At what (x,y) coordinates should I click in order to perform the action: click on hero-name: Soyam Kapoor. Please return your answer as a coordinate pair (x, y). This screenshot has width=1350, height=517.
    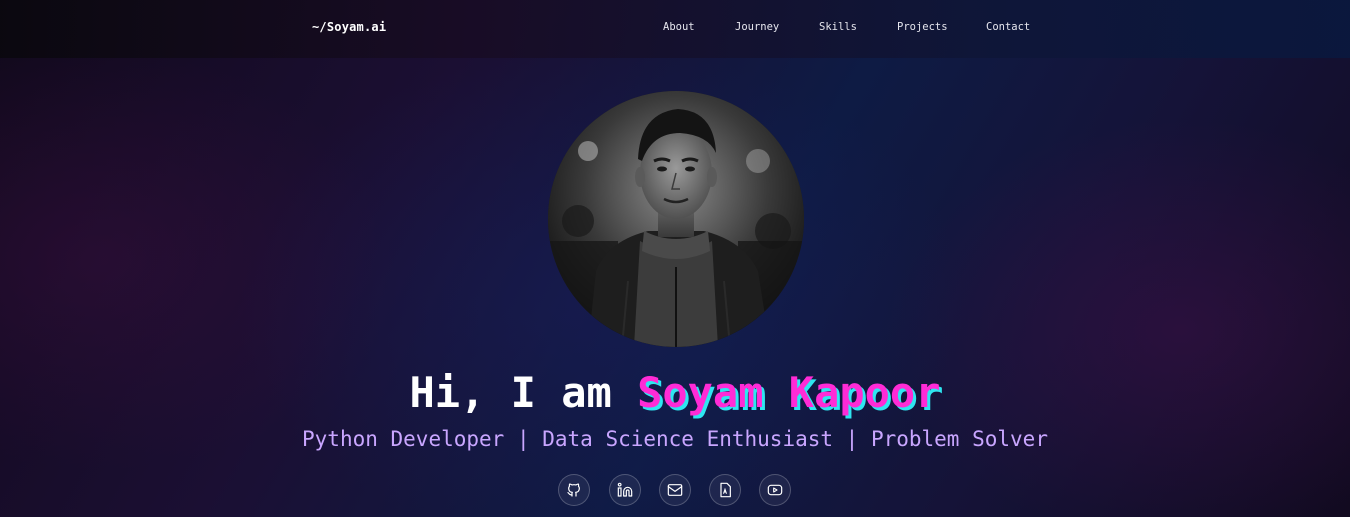
    Looking at the image, I should click on (789, 392).